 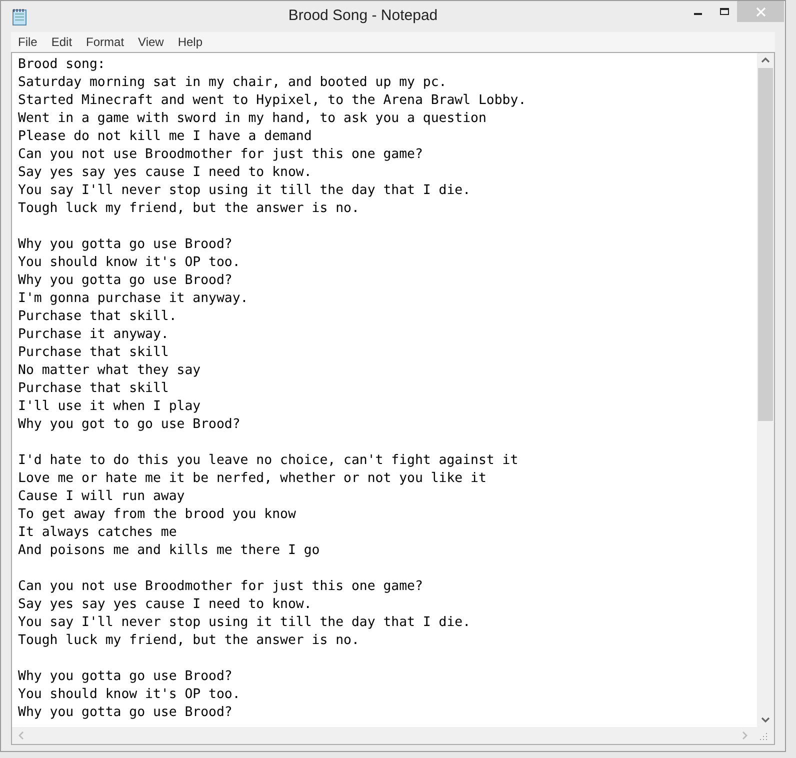 What do you see at coordinates (62, 42) in the screenshot?
I see `menu-item: Edit` at bounding box center [62, 42].